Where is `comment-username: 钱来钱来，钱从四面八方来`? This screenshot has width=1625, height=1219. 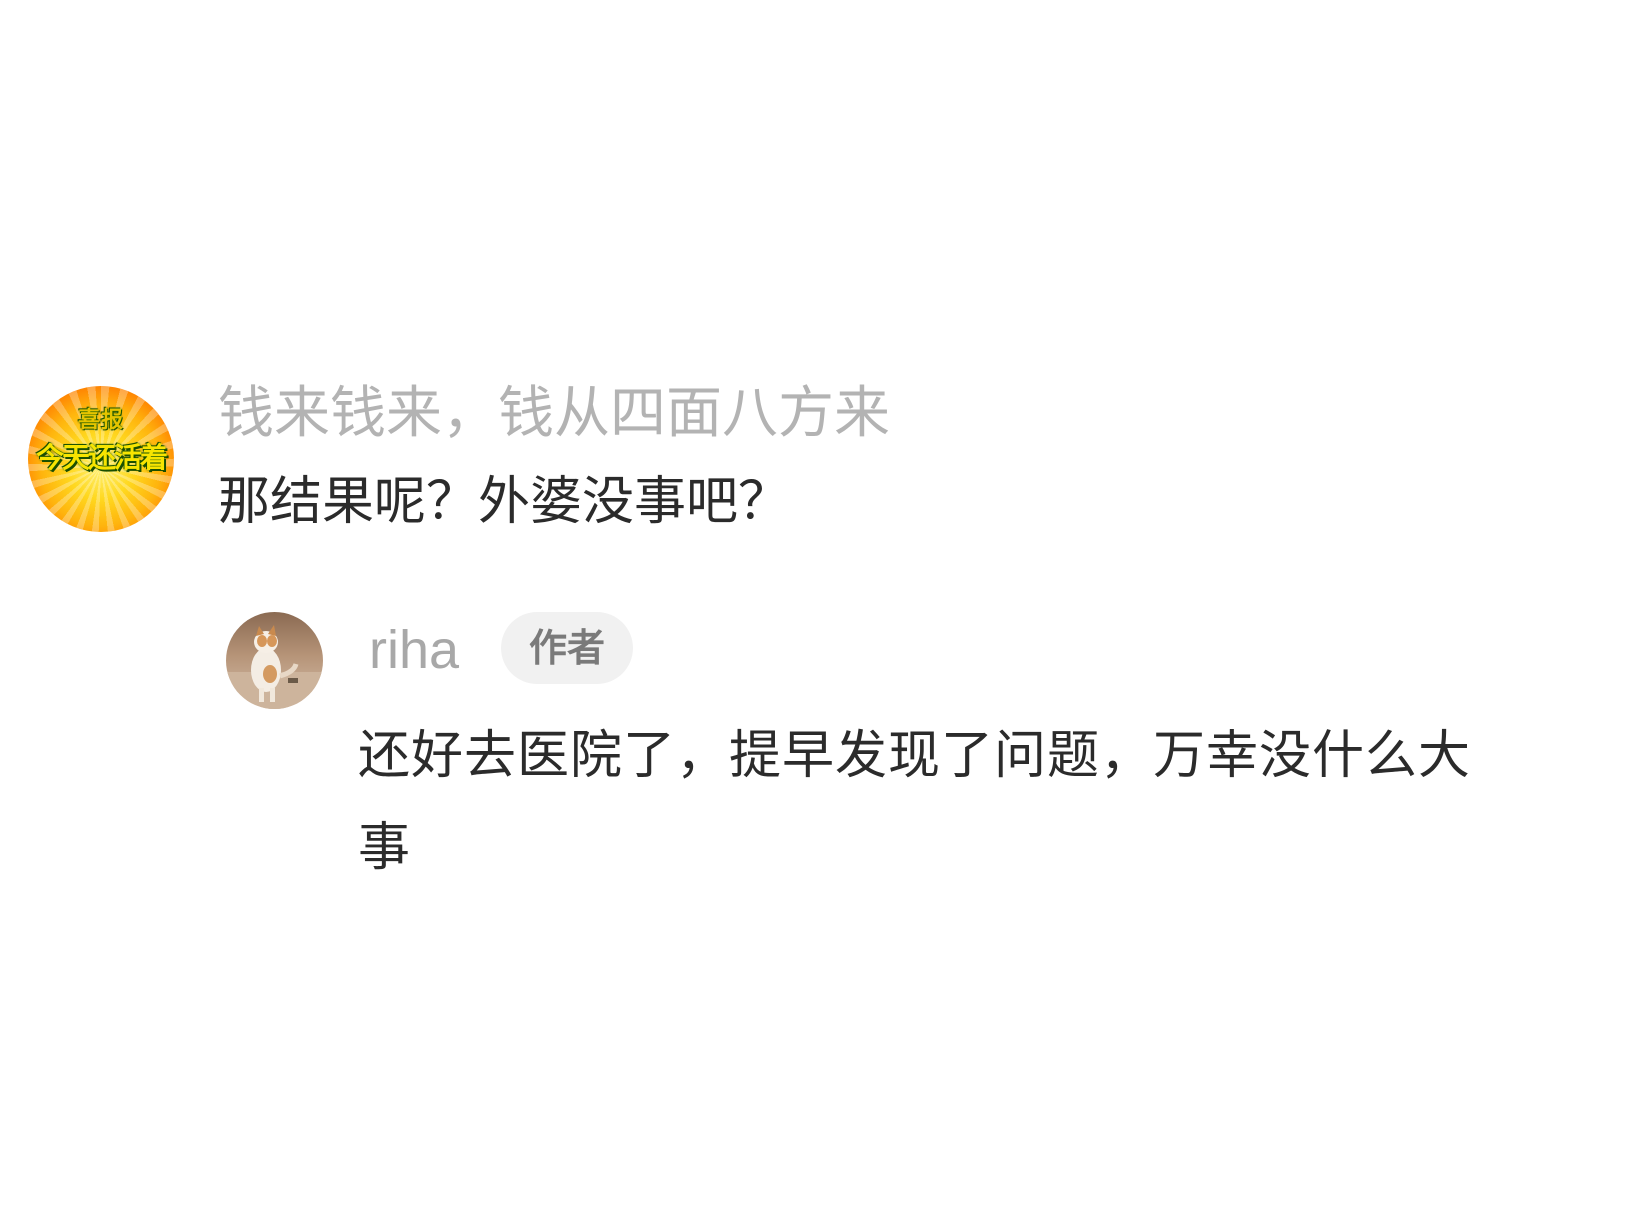
comment-username: 钱来钱来，钱从四面八方来 is located at coordinates (554, 414).